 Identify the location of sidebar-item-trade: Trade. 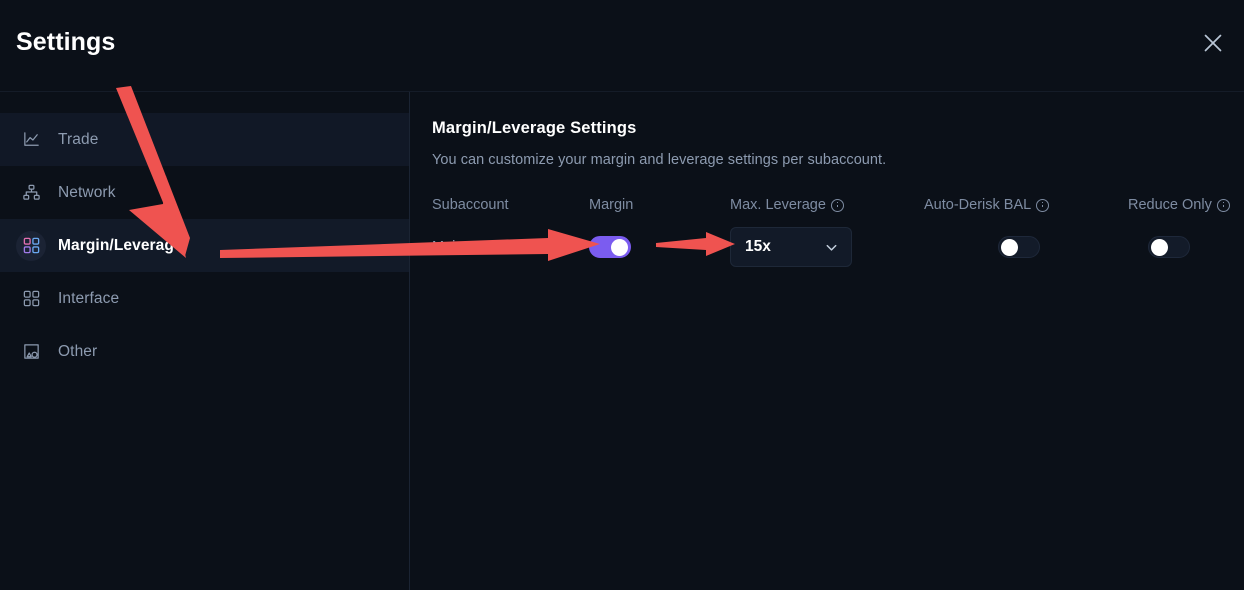
(204, 139).